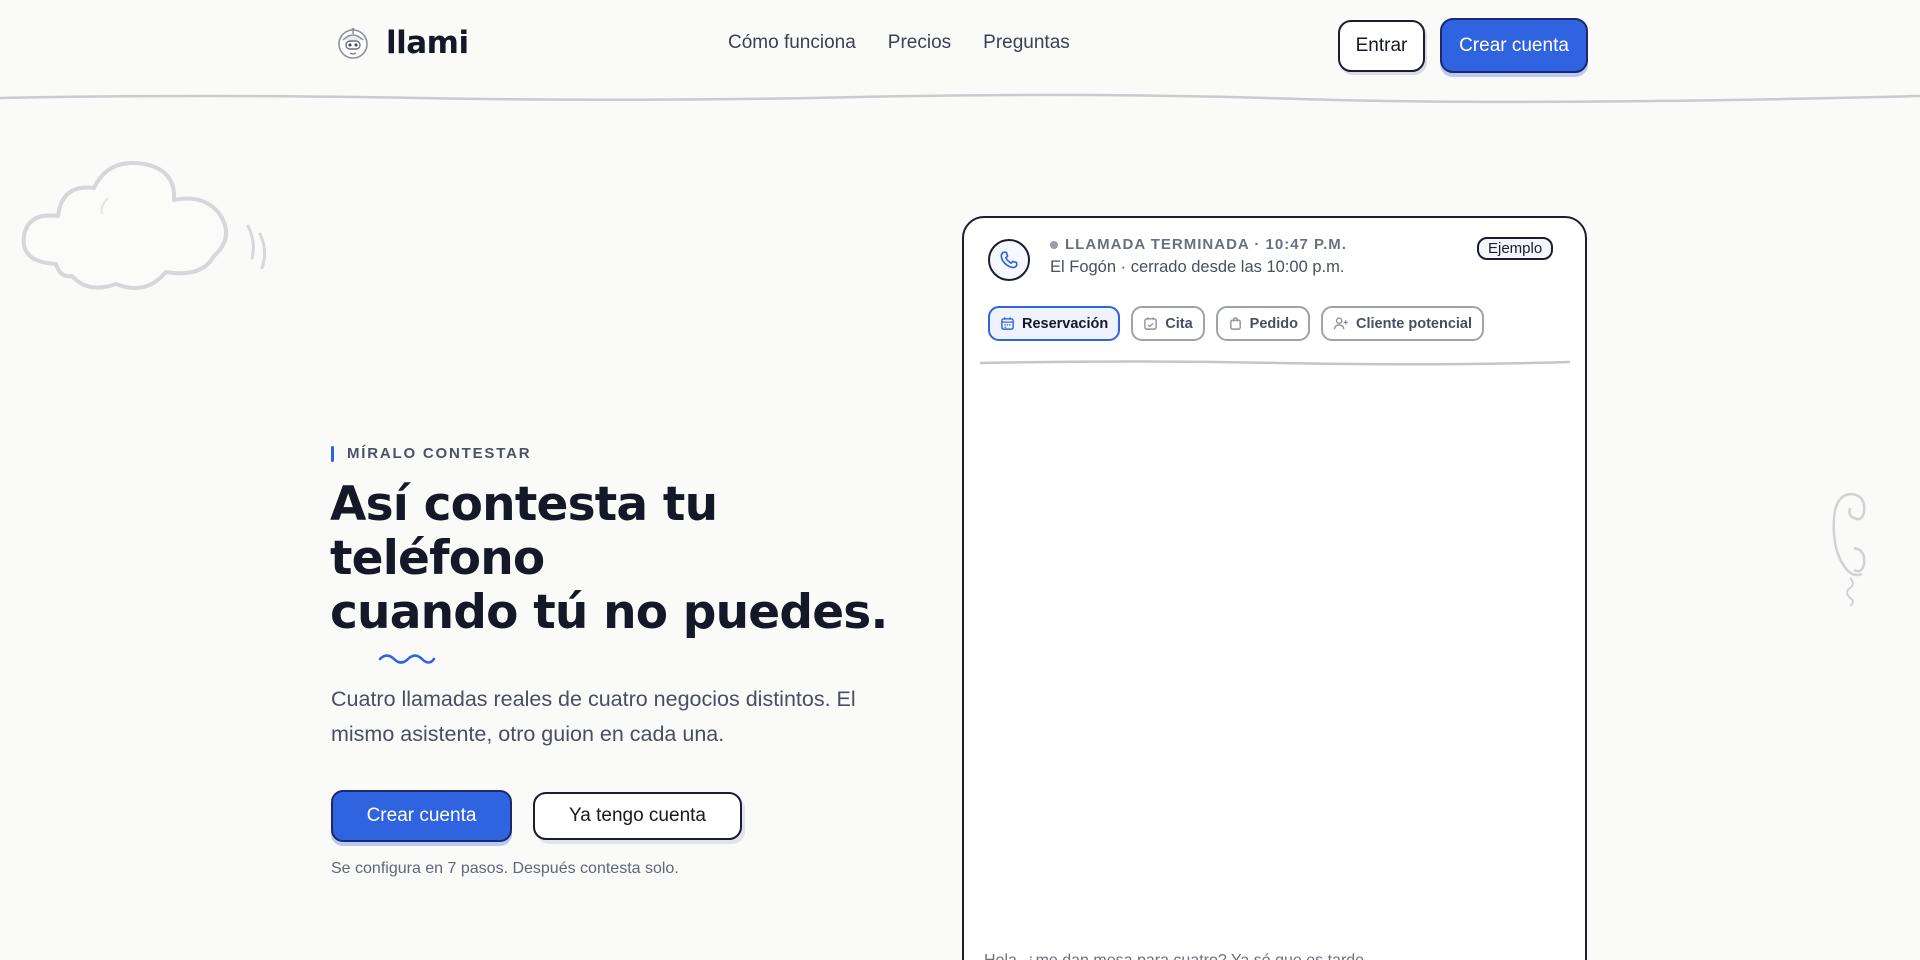 The image size is (1920, 960). What do you see at coordinates (1341, 323) in the screenshot?
I see `user-plus-icon` at bounding box center [1341, 323].